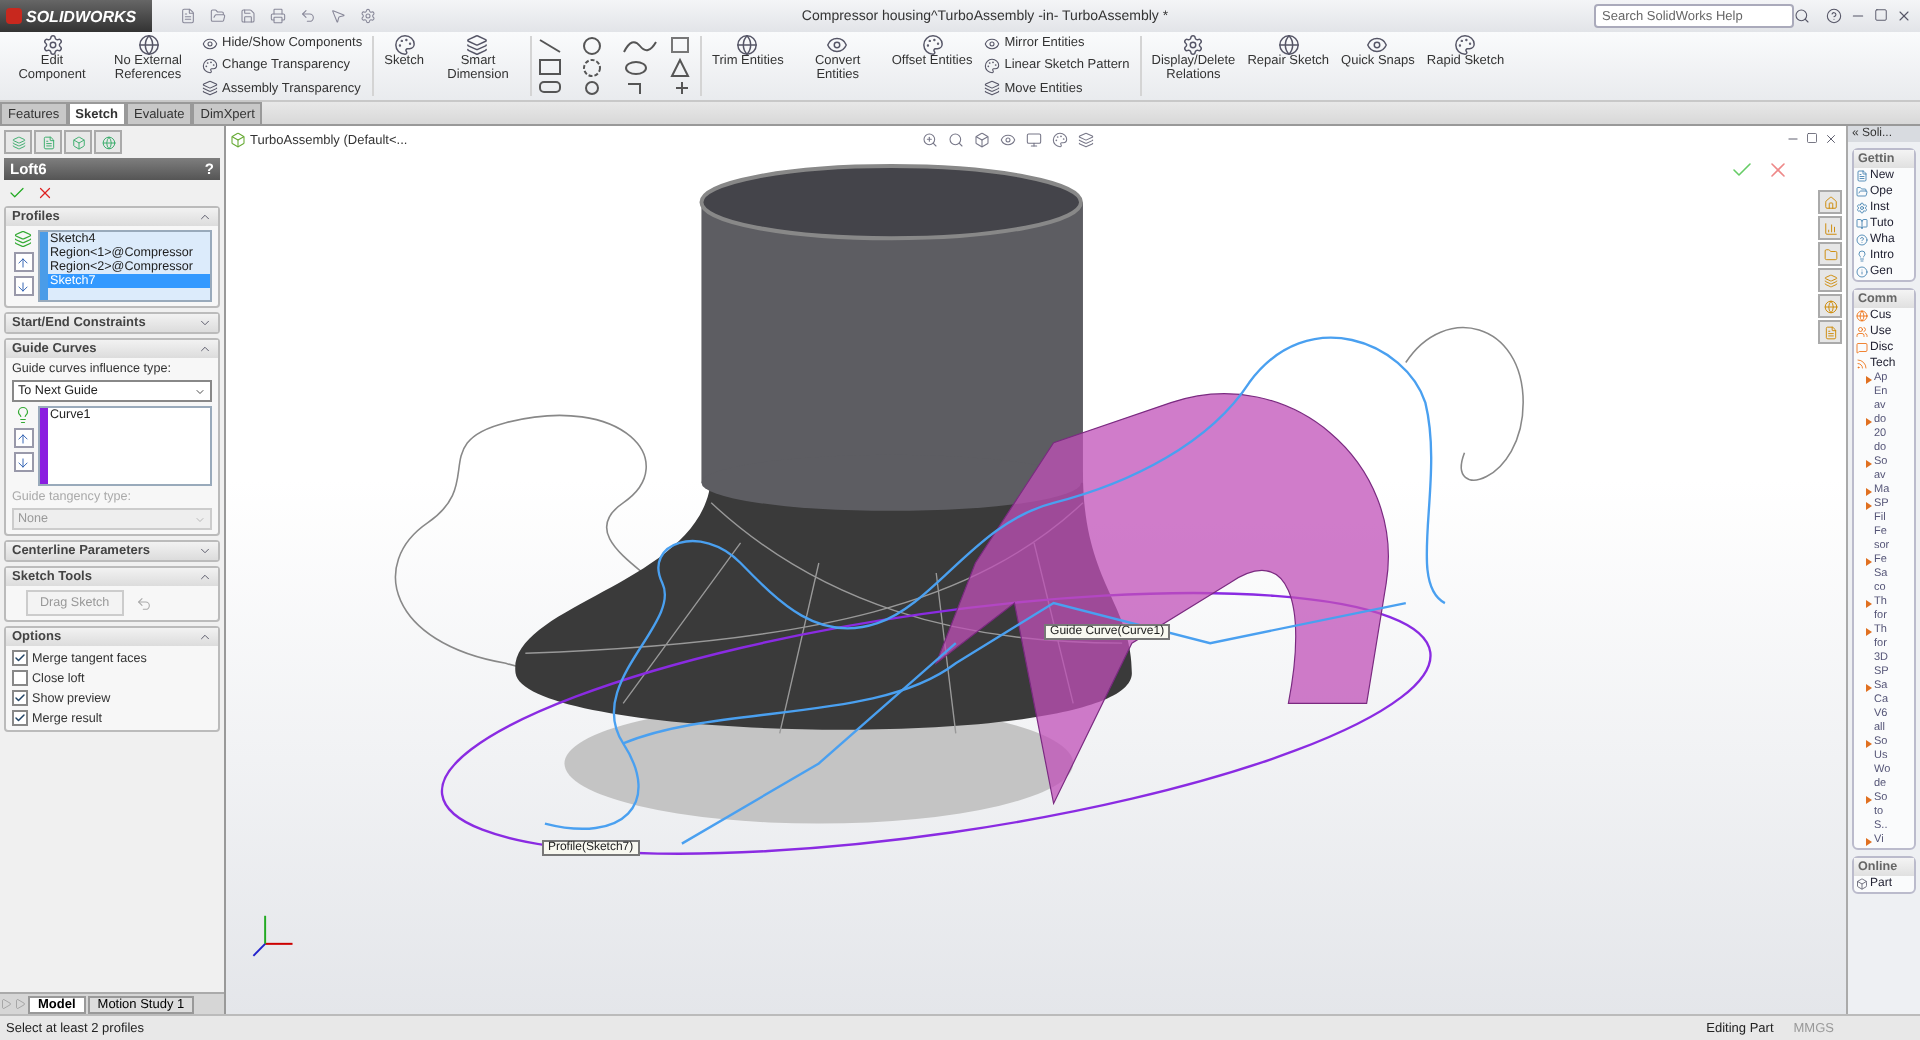 Image resolution: width=1920 pixels, height=1040 pixels. Describe the element at coordinates (1834, 16) in the screenshot. I see `help-icon` at that location.